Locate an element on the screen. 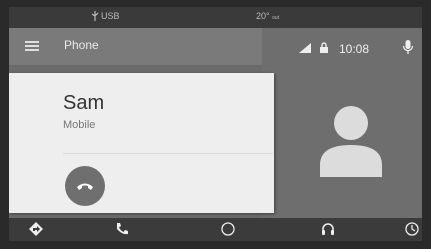  phone-icon is located at coordinates (122, 229).